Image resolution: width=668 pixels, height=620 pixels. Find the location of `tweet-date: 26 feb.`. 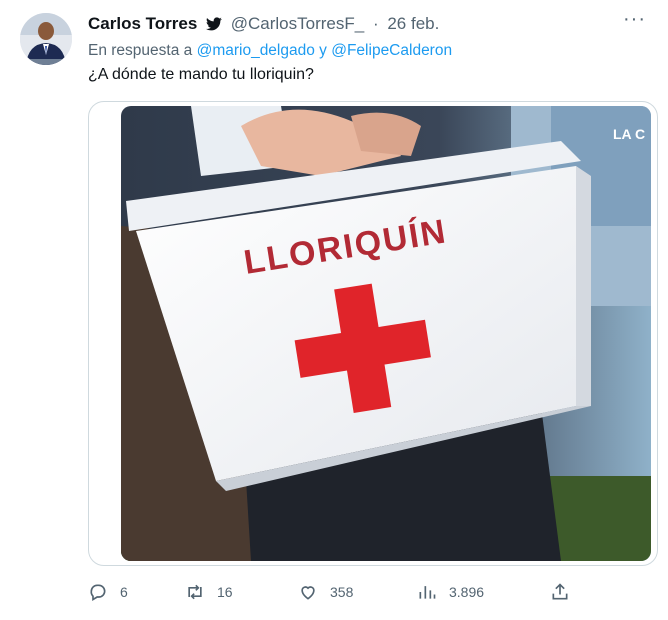

tweet-date: 26 feb. is located at coordinates (413, 23).